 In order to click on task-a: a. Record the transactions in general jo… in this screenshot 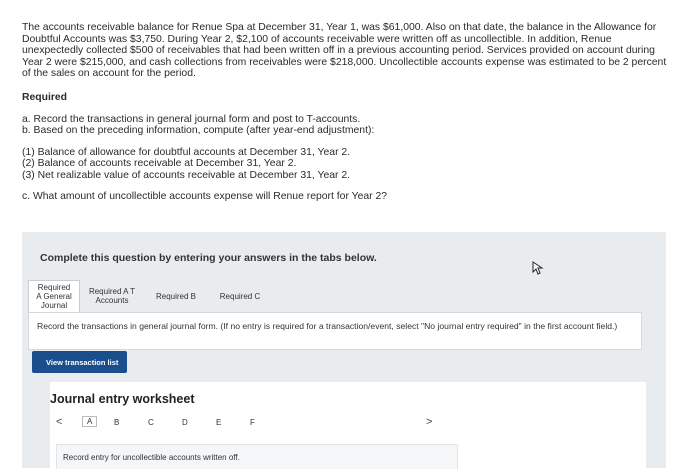, I will do `click(191, 119)`.